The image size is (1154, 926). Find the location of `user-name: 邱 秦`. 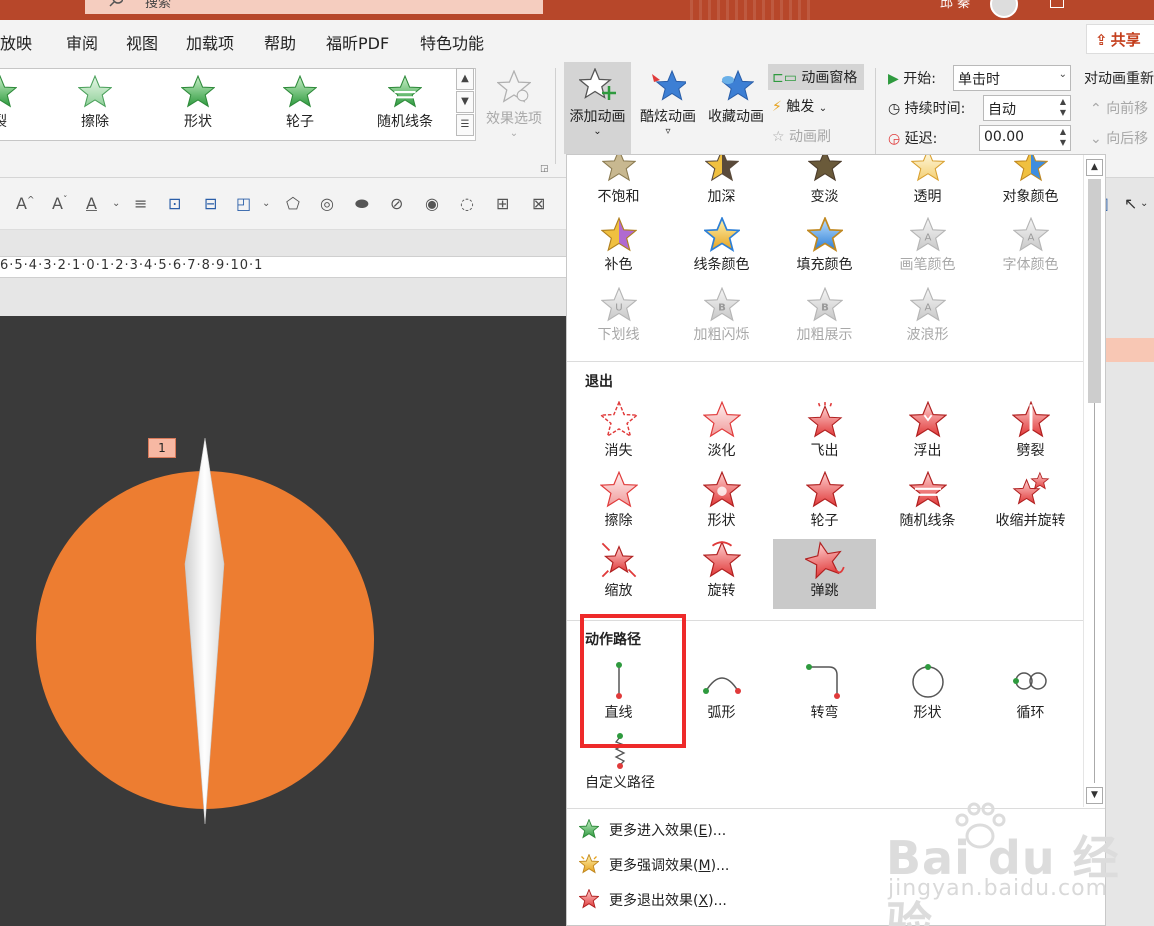

user-name: 邱 秦 is located at coordinates (955, 5).